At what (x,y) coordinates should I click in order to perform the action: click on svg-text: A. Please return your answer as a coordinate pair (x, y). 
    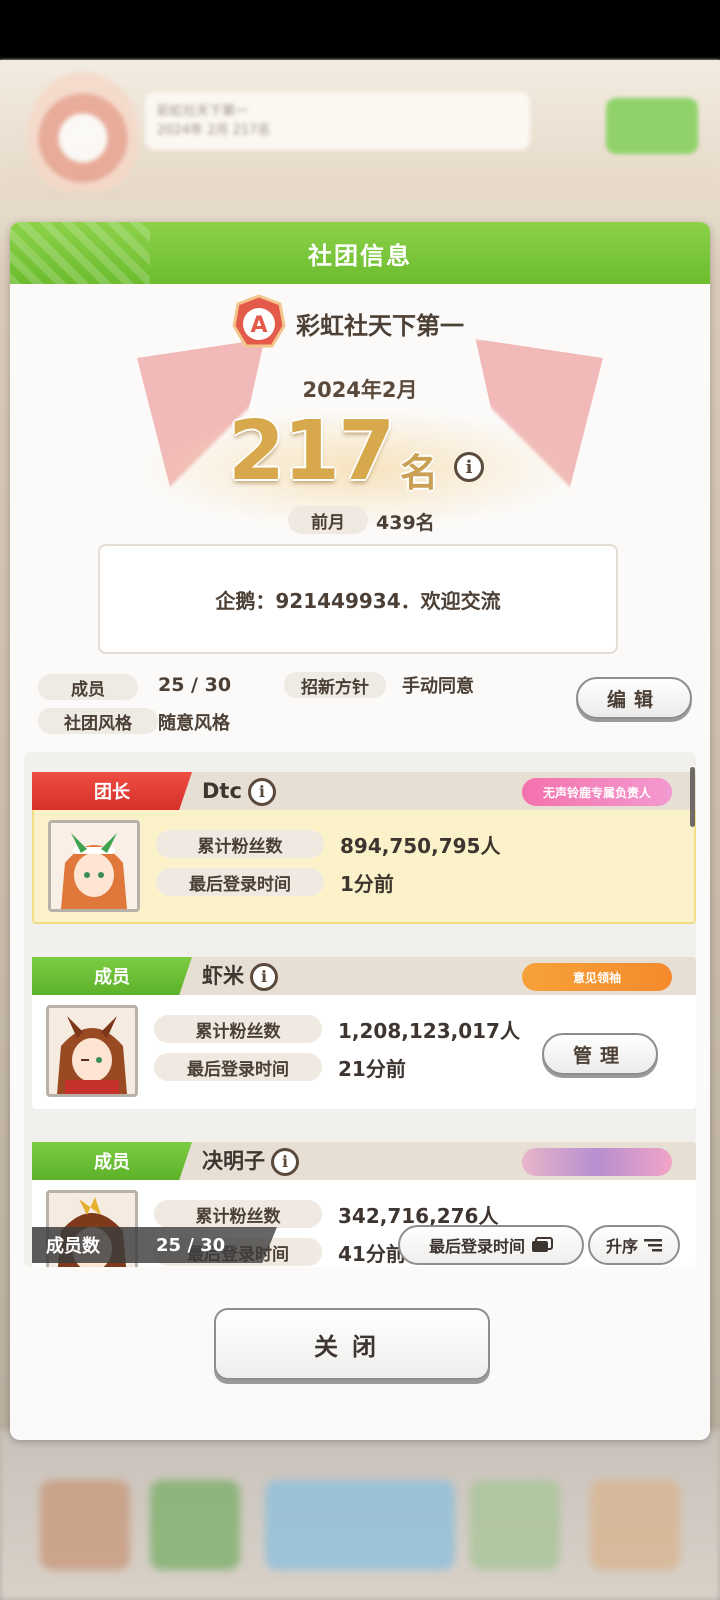
    Looking at the image, I should click on (258, 325).